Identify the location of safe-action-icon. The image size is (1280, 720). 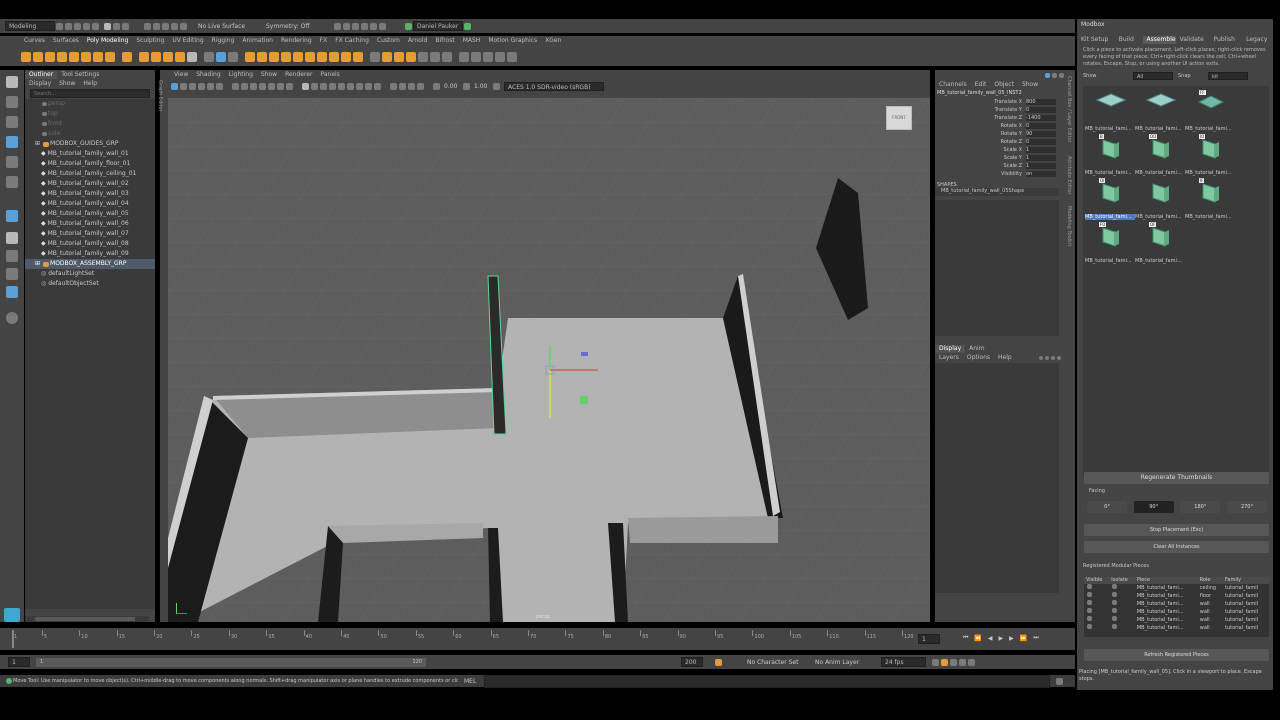
(280, 86).